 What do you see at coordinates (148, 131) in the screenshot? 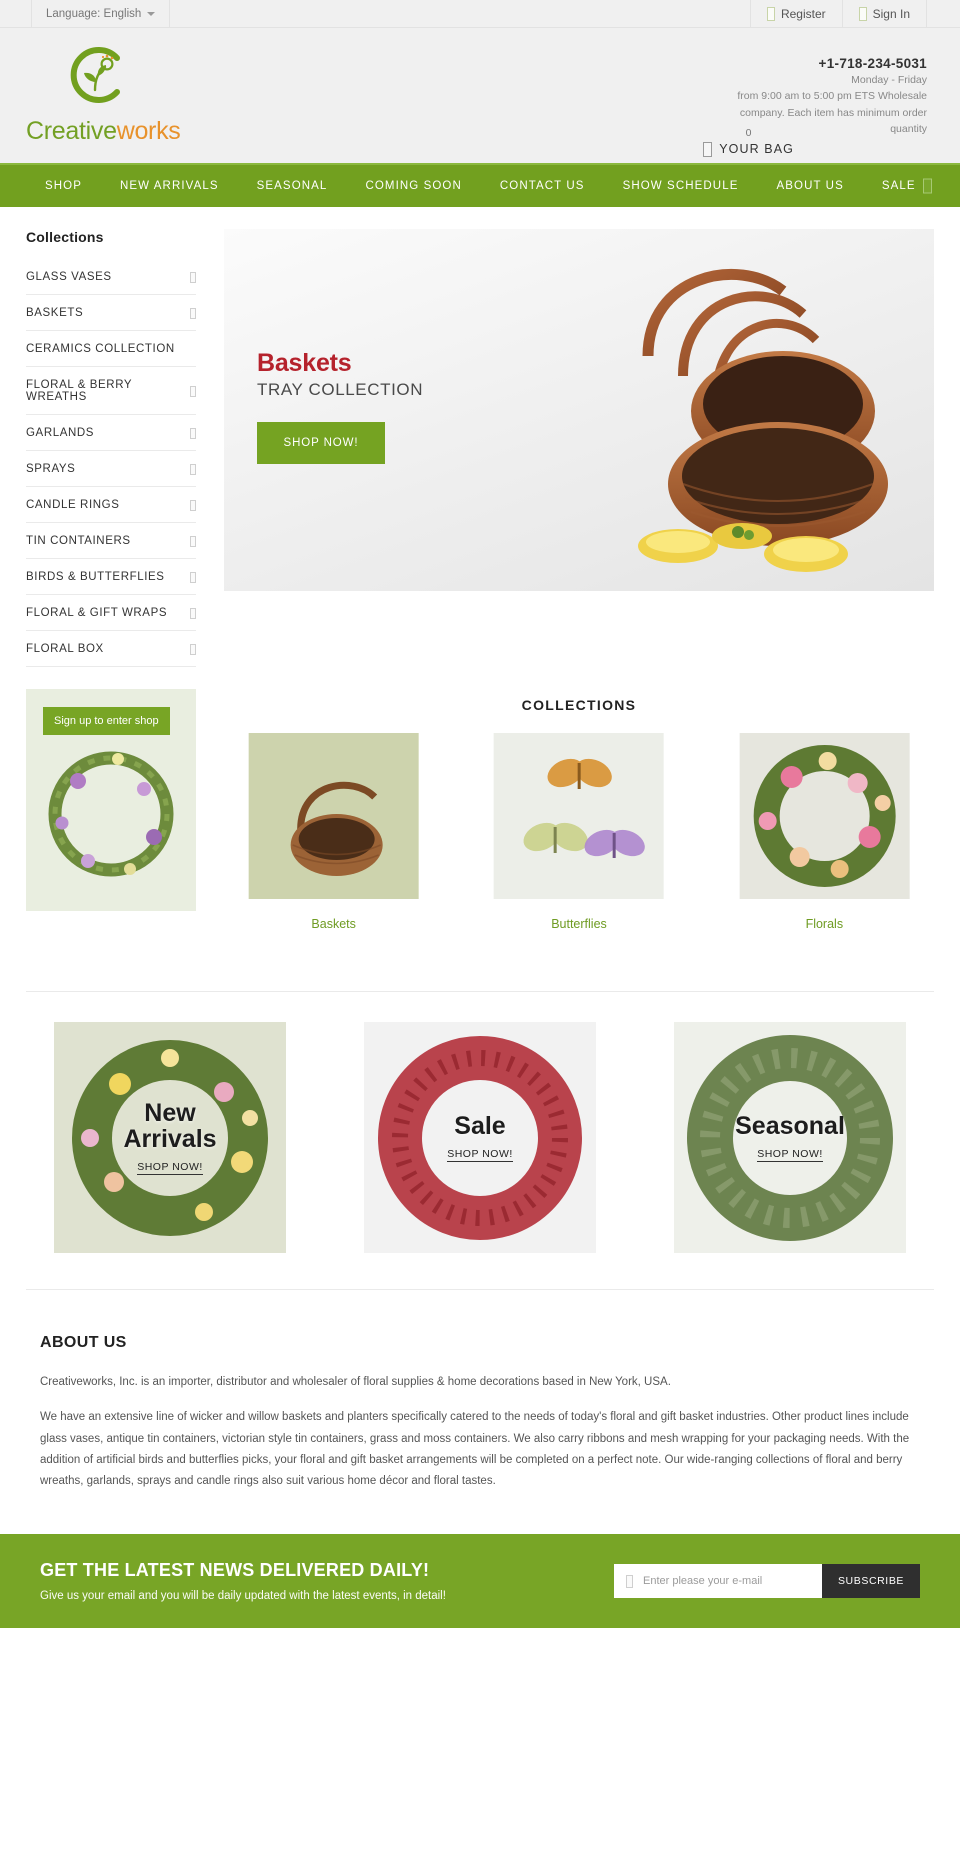
I see `logo-text-secondary: works` at bounding box center [148, 131].